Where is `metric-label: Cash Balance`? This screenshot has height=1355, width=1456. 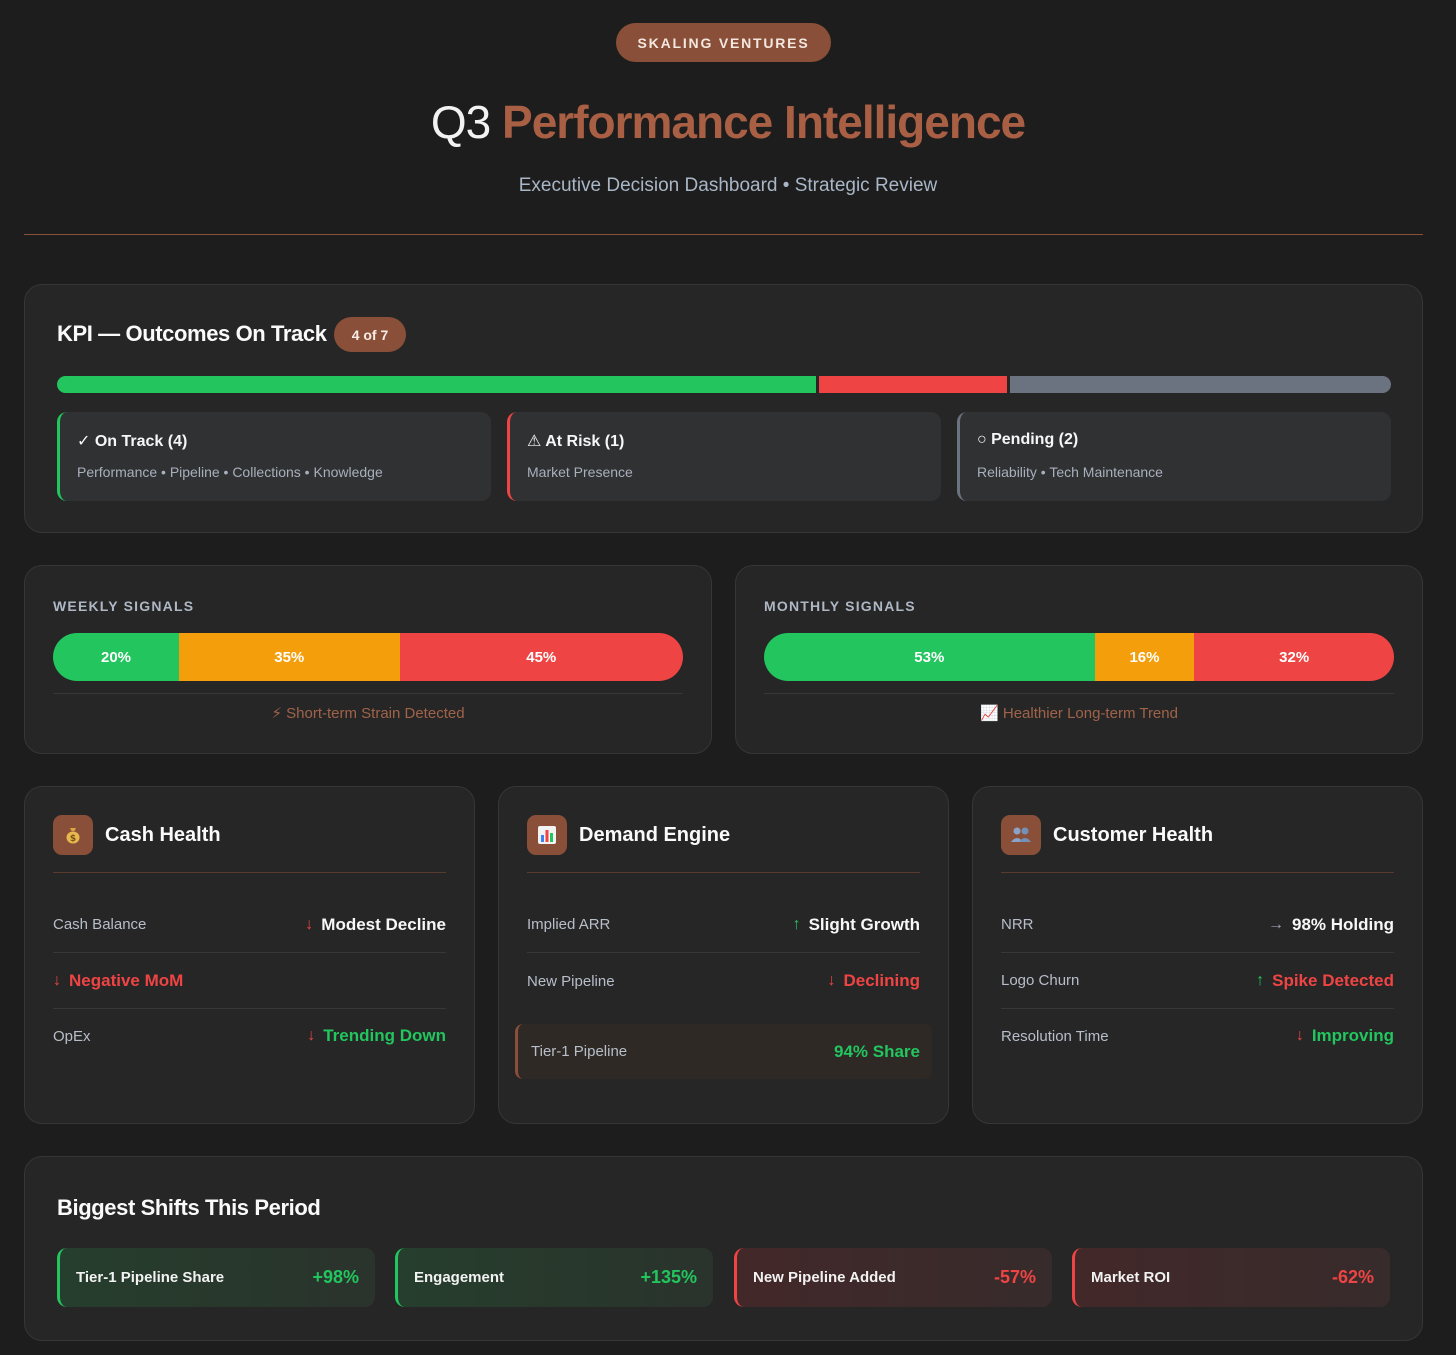 metric-label: Cash Balance is located at coordinates (100, 924).